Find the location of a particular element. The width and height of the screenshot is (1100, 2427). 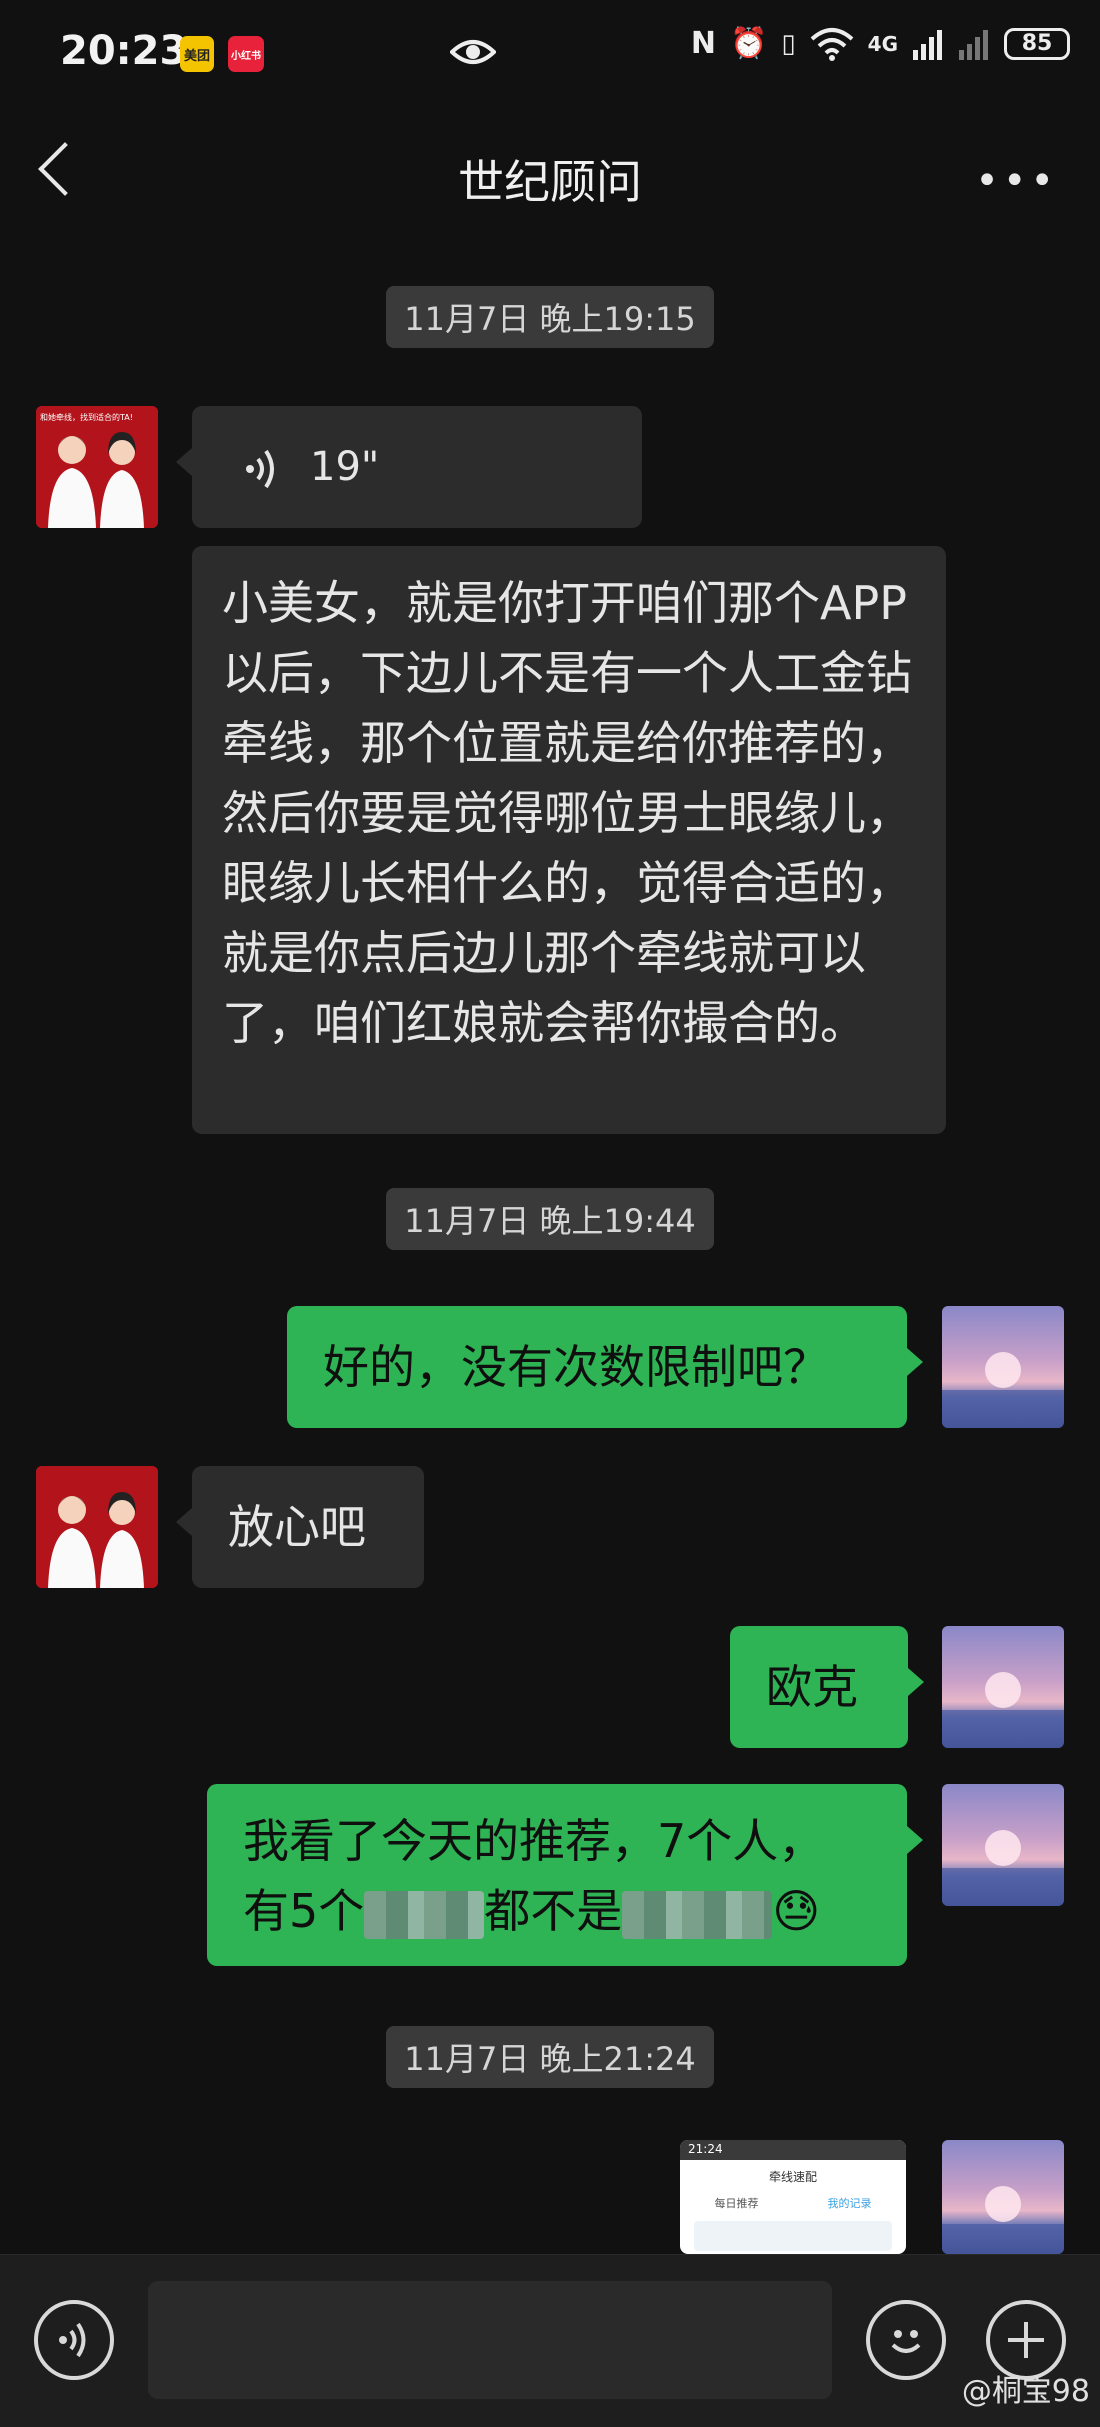

thumb-title: 牵线速配 is located at coordinates (792, 2177).